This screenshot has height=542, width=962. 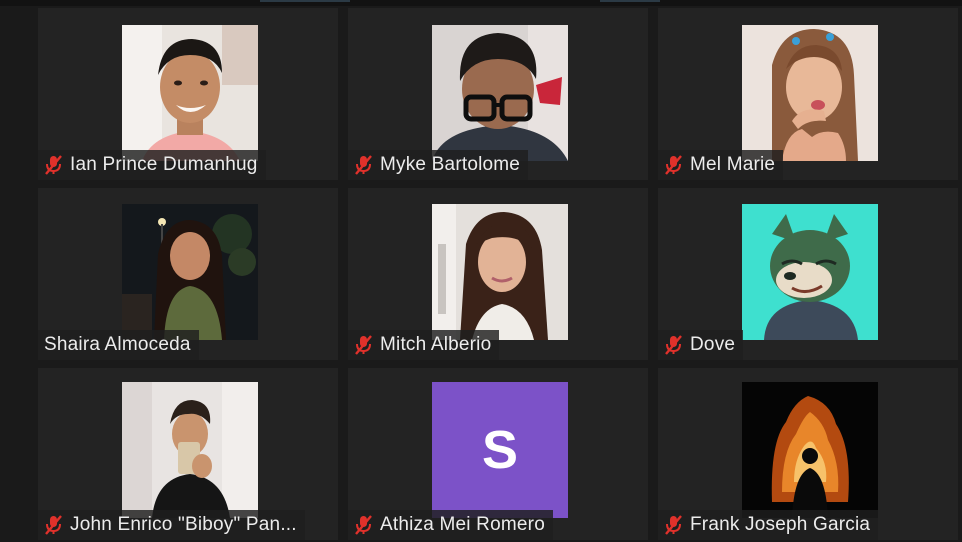 I want to click on avatar-initial: S, so click(x=500, y=450).